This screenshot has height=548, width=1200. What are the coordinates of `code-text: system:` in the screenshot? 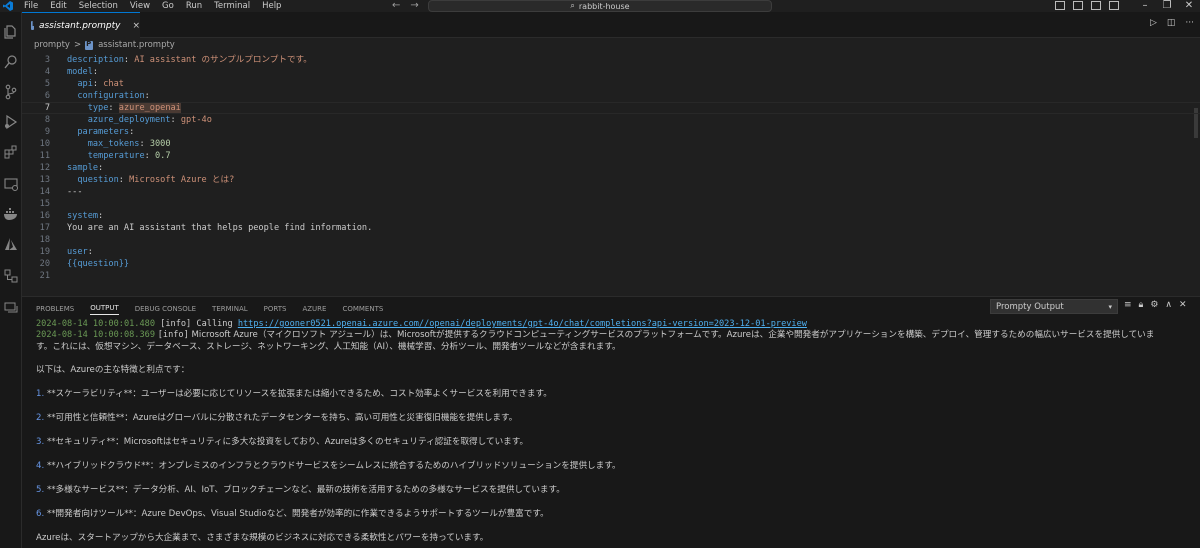 It's located at (85, 216).